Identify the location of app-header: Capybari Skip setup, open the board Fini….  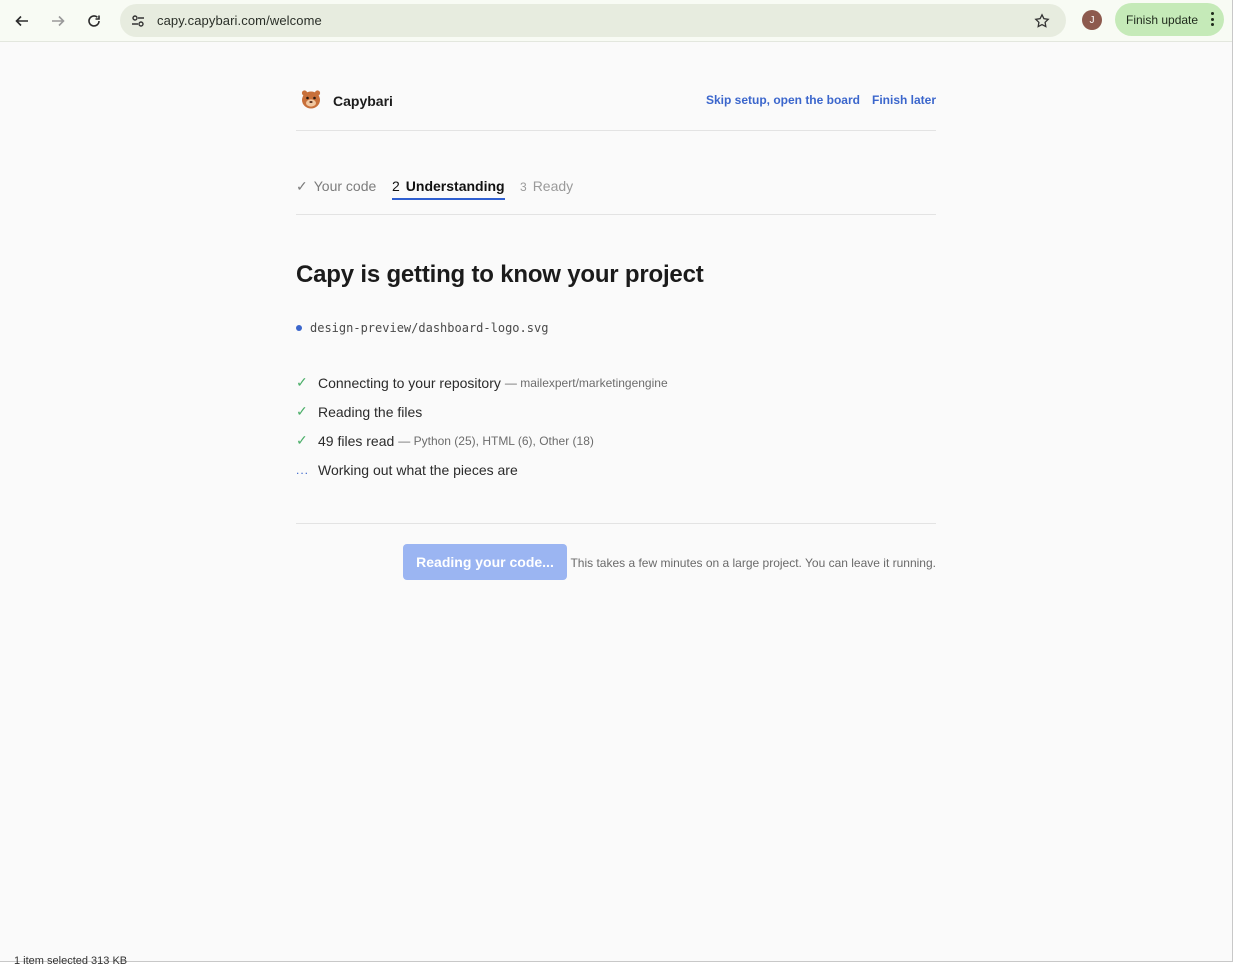
(616, 108).